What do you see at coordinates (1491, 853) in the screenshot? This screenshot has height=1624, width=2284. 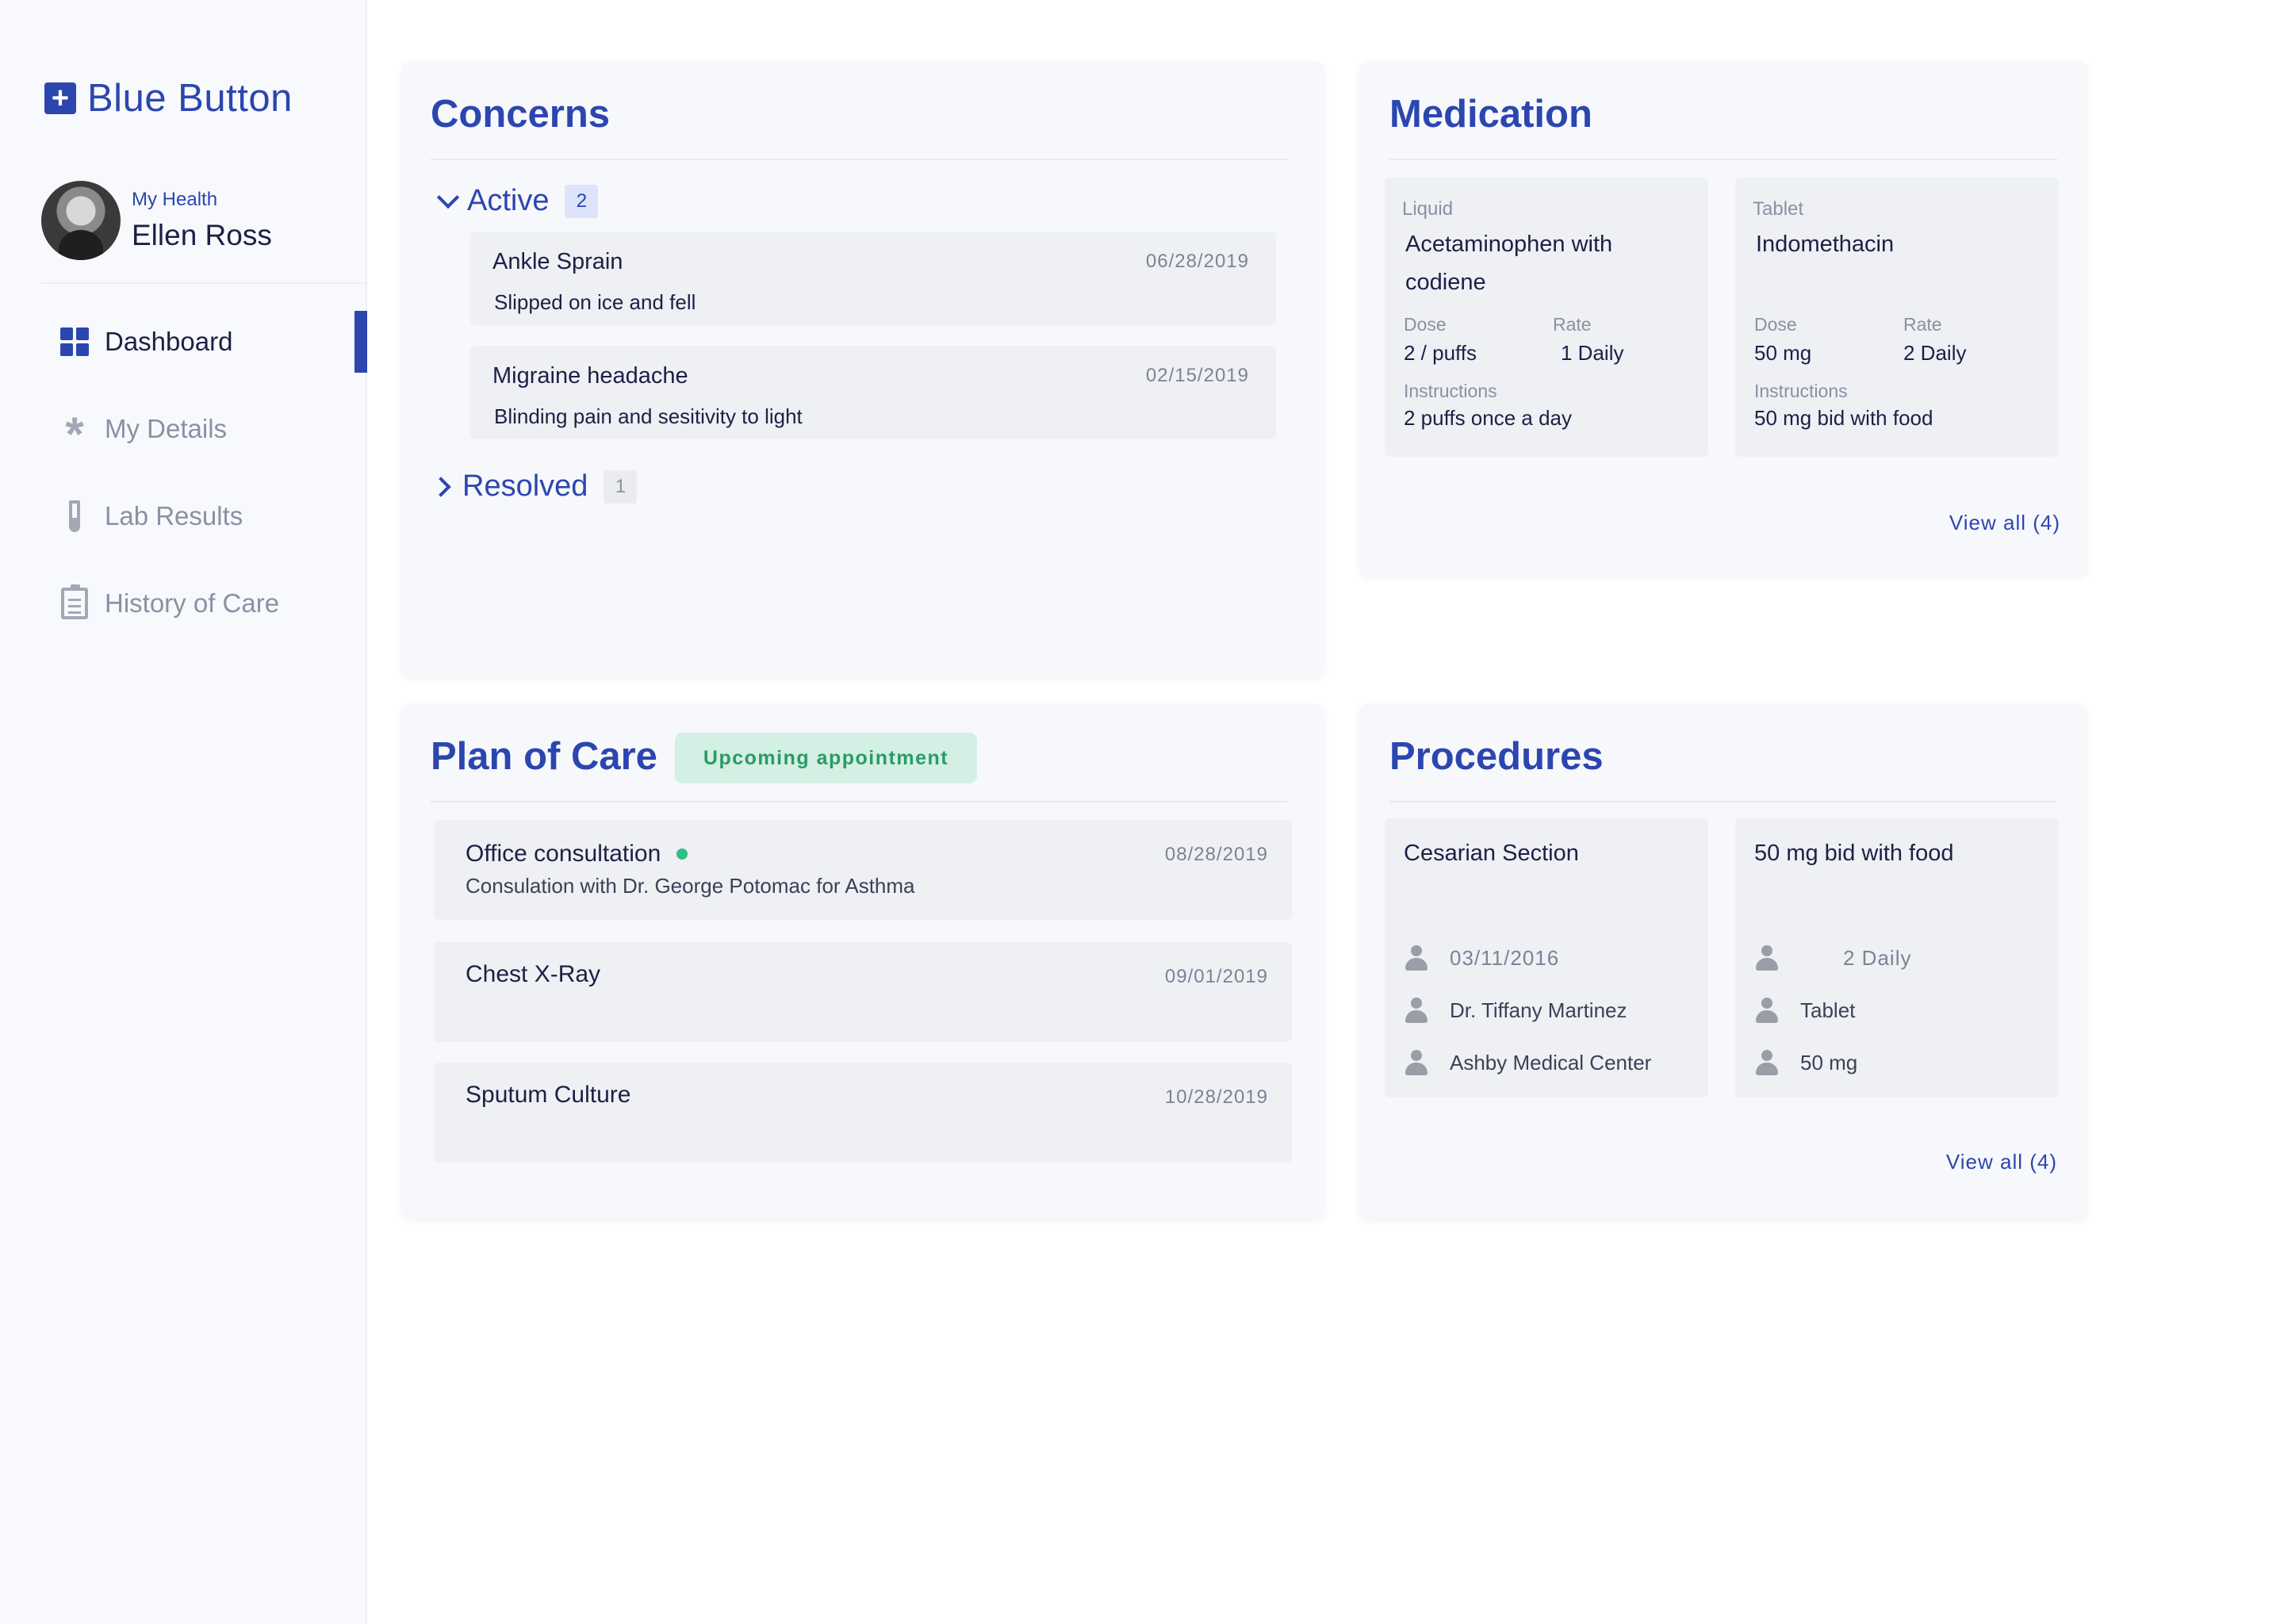 I see `procedure-title: Cesarian Section` at bounding box center [1491, 853].